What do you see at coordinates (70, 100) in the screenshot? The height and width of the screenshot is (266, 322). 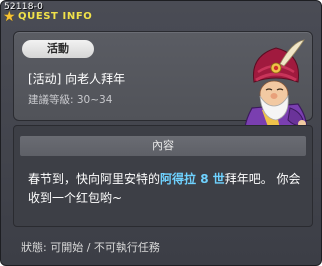 I see `recommended-level: 建議等級: 30~34` at bounding box center [70, 100].